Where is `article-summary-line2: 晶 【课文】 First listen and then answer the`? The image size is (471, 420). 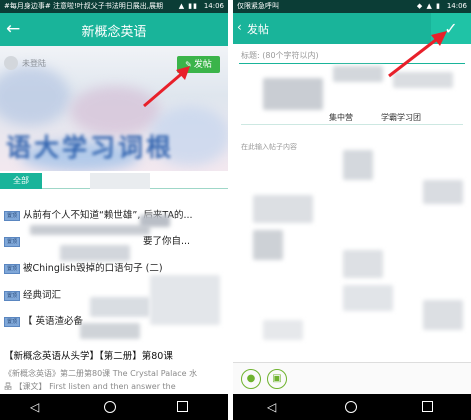 article-summary-line2: 晶 【课文】 First listen and then answer the is located at coordinates (90, 386).